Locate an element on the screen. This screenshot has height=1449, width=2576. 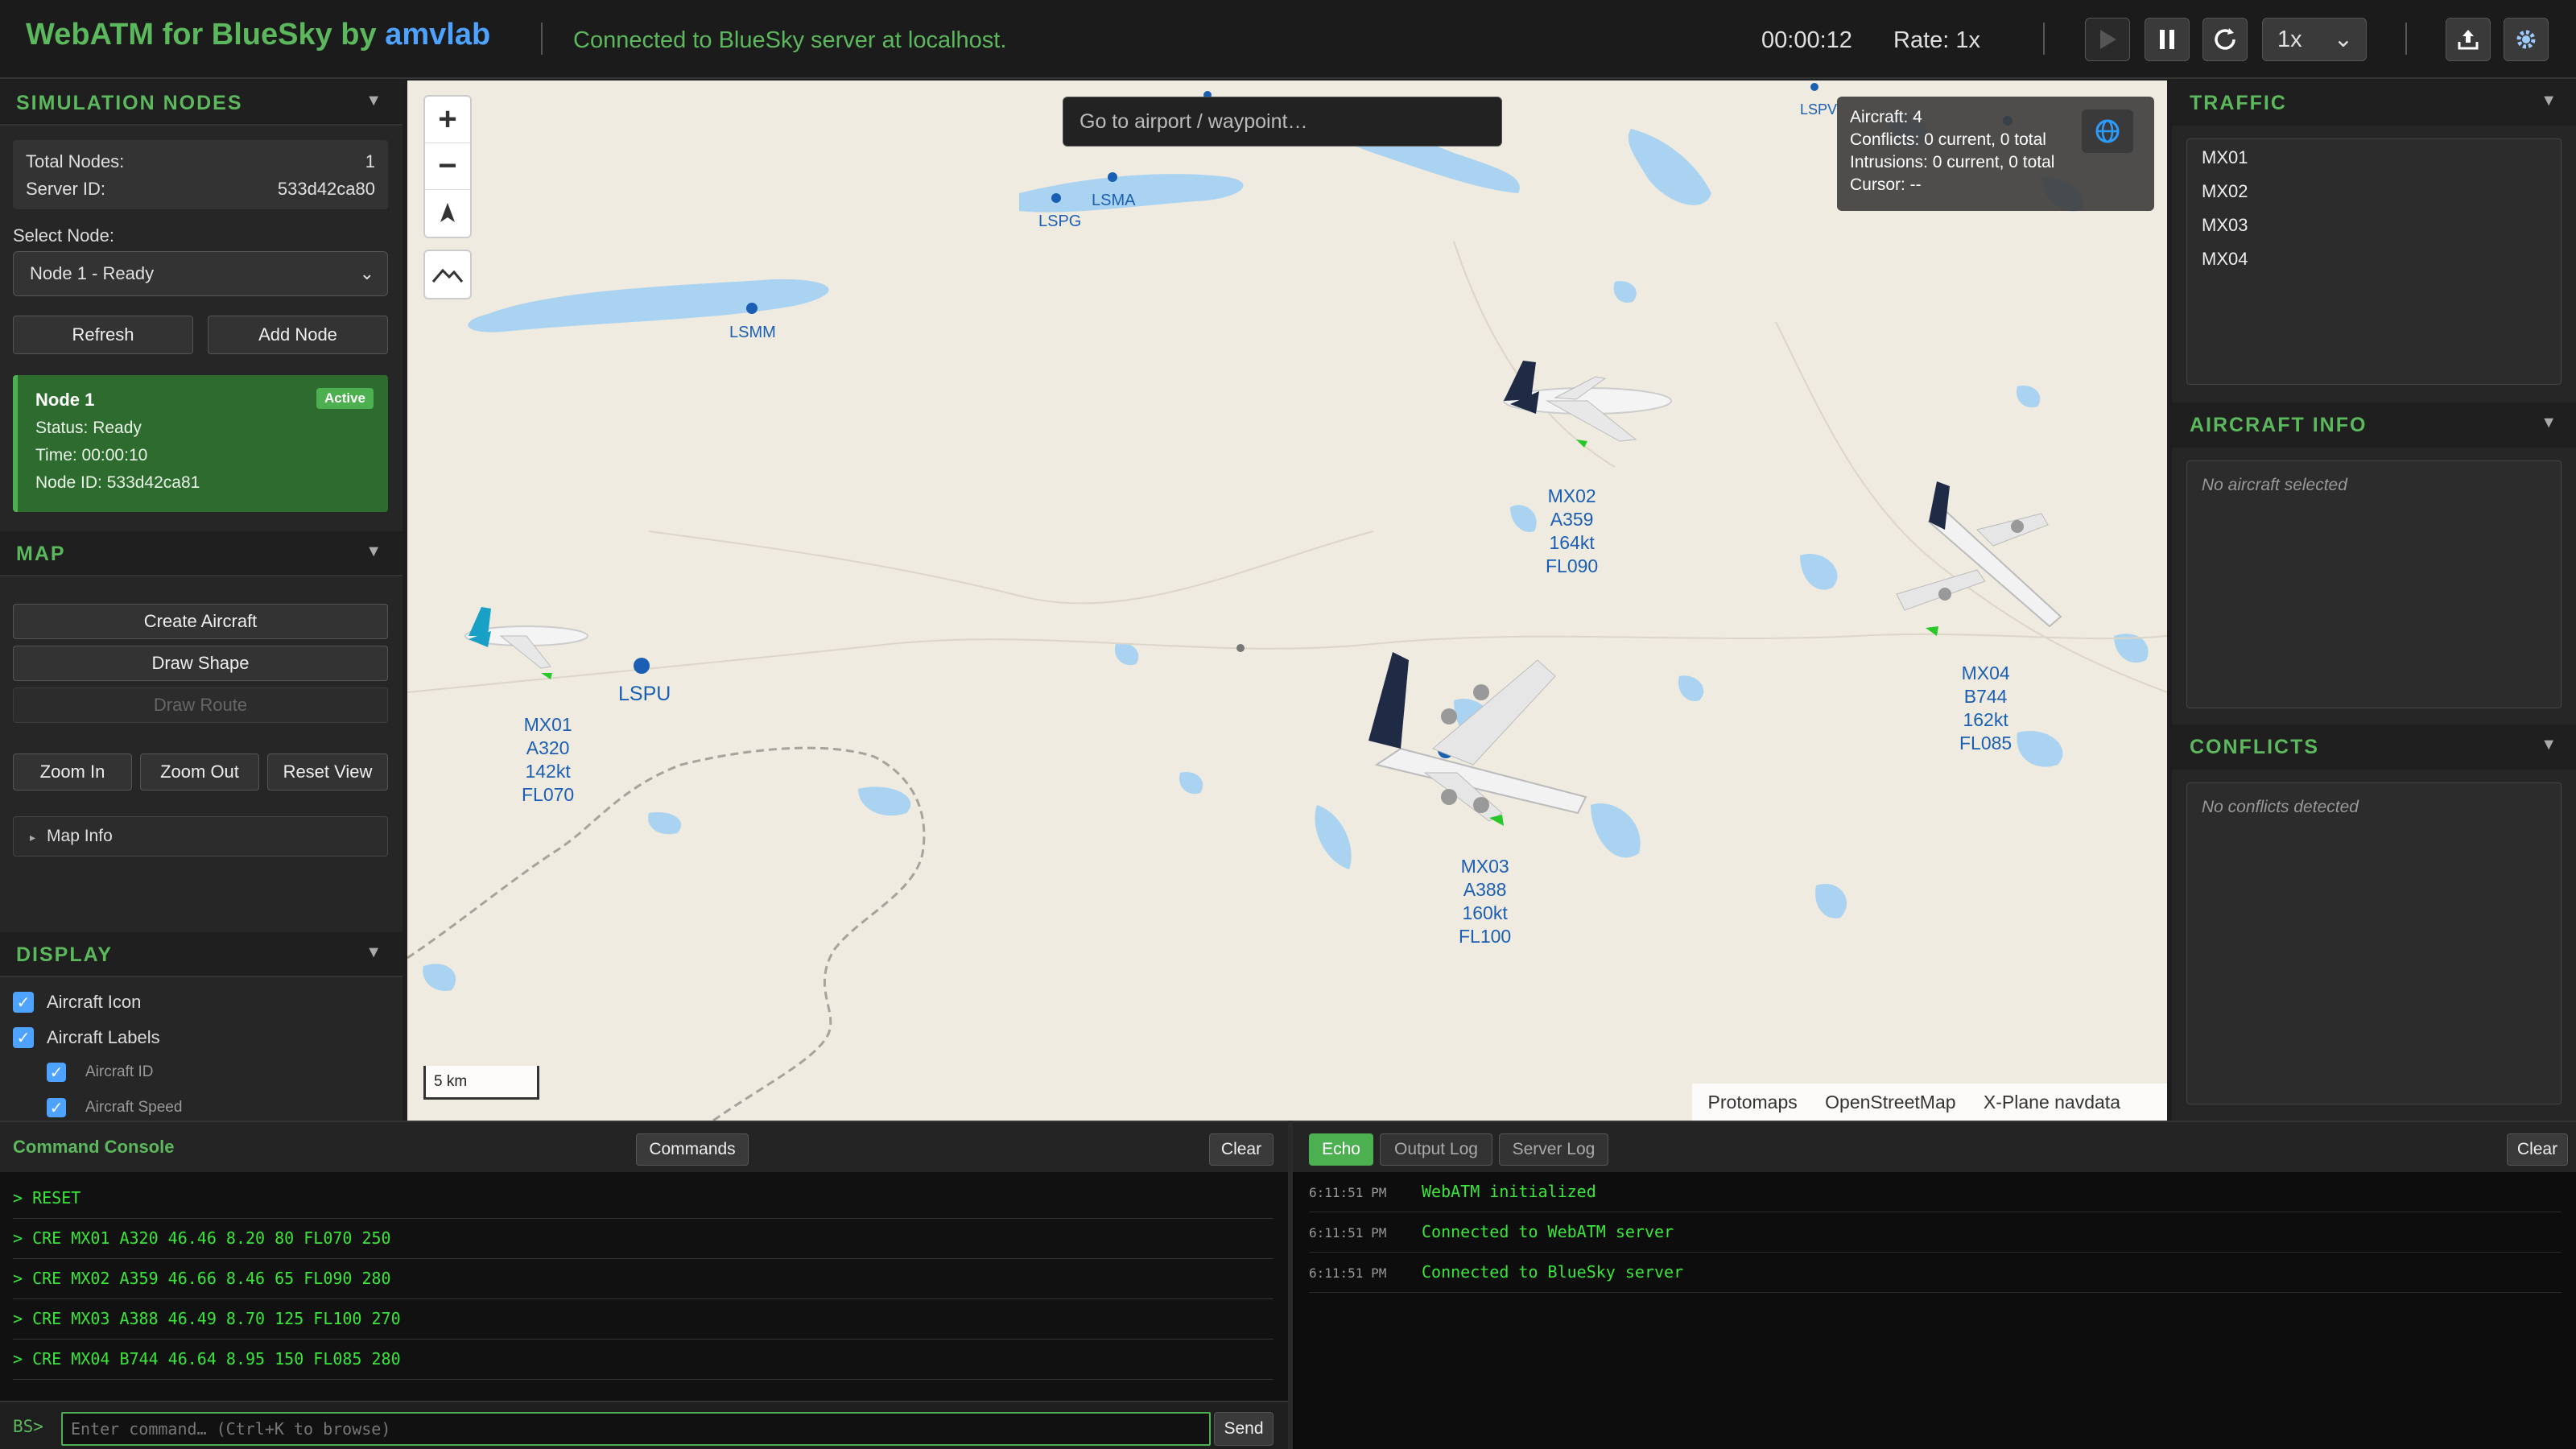
zoom-in-button: Zoom In is located at coordinates (72, 772).